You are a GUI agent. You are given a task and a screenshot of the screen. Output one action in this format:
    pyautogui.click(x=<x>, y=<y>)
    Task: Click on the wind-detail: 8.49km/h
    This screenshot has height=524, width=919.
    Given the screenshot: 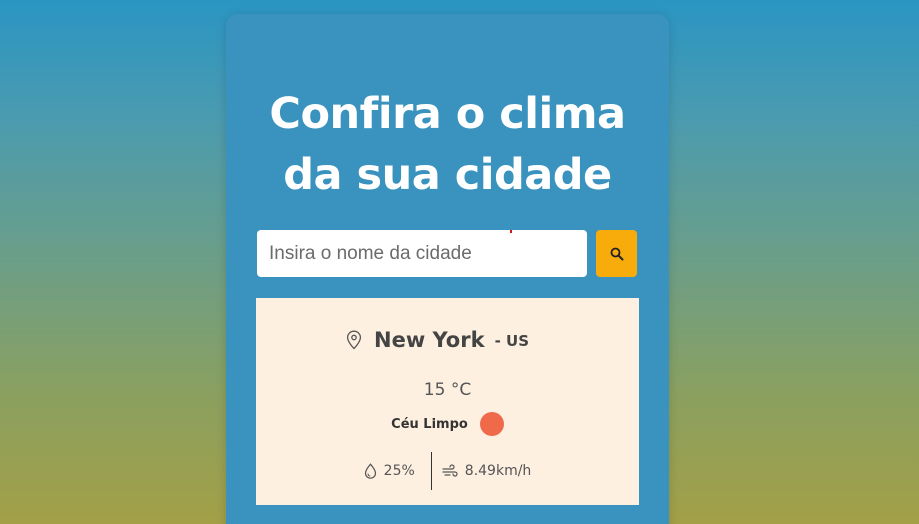 What is the action you would take?
    pyautogui.click(x=487, y=471)
    